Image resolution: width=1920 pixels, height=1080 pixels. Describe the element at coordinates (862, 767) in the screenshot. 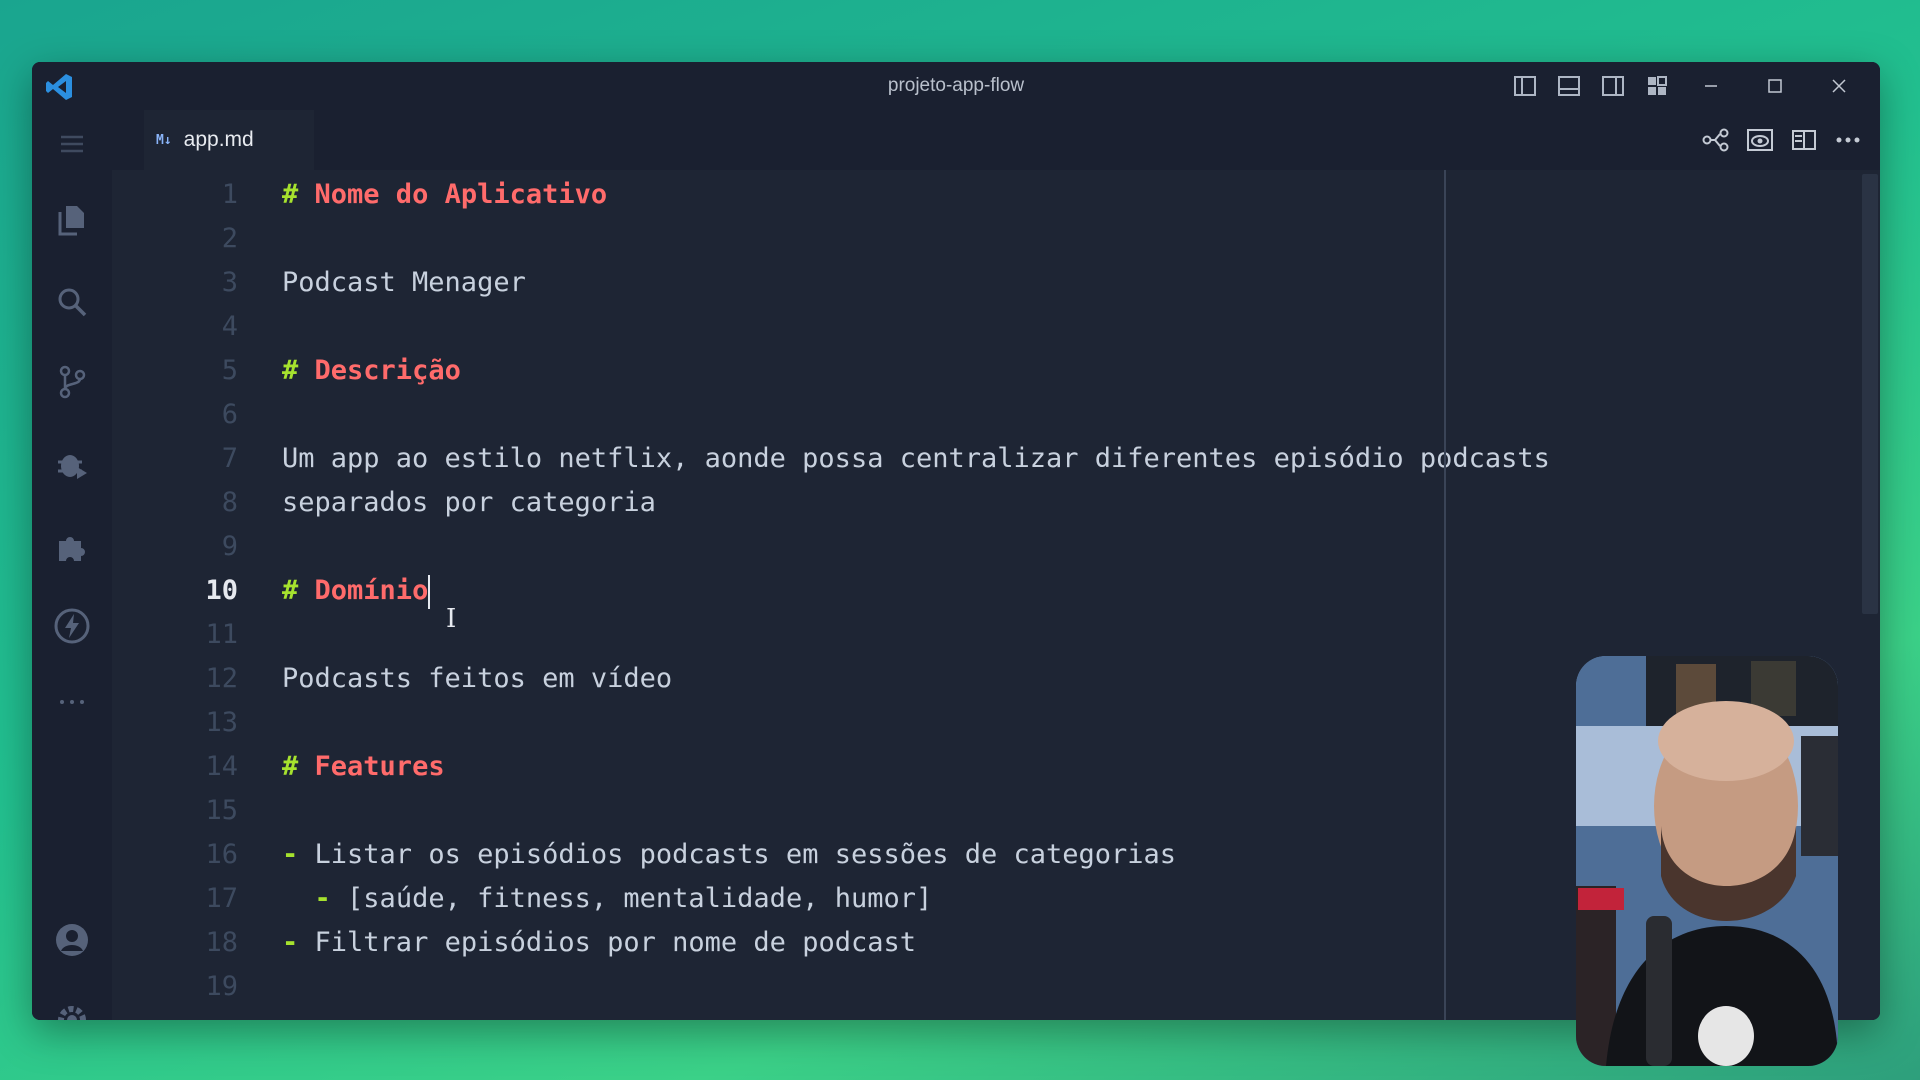

I see `editor-line: 14 # Features` at that location.